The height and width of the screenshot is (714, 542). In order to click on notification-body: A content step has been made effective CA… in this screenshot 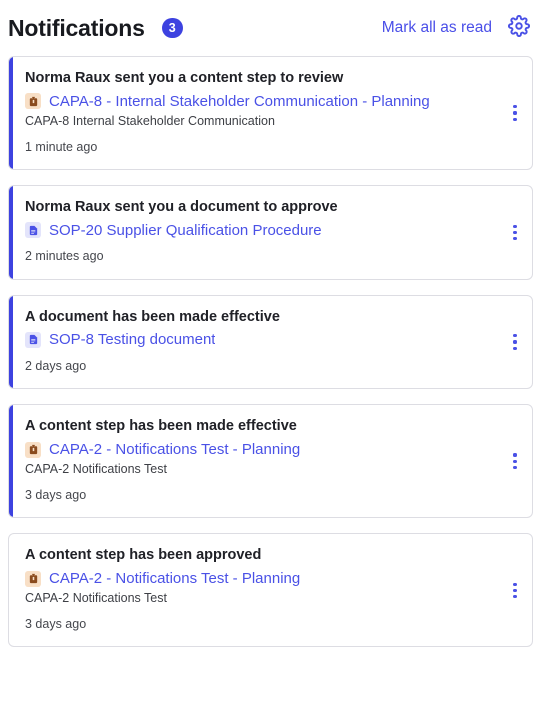, I will do `click(253, 461)`.